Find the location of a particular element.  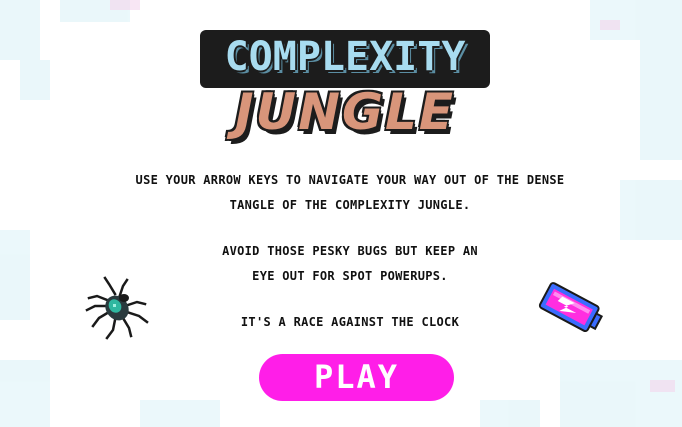

game-title-logo: COMPLEXITY JUNGLE is located at coordinates (345, 82).